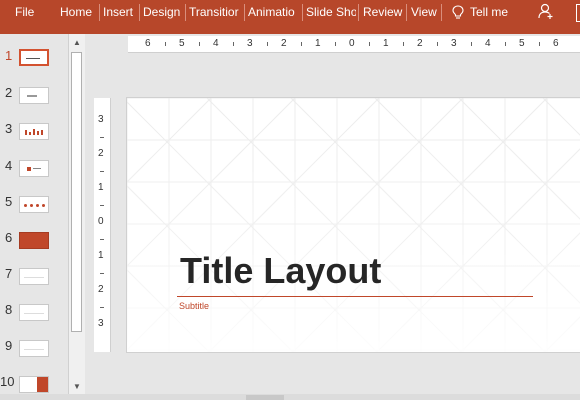 The height and width of the screenshot is (400, 580). I want to click on slide-number: 9, so click(9, 345).